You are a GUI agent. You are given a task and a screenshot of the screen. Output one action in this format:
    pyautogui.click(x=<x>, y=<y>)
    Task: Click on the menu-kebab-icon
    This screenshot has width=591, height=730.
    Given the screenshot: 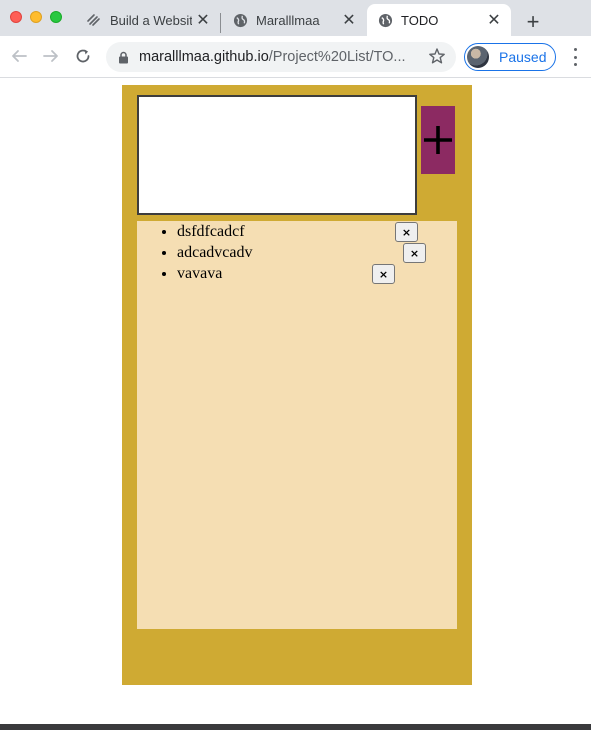 What is the action you would take?
    pyautogui.click(x=575, y=57)
    